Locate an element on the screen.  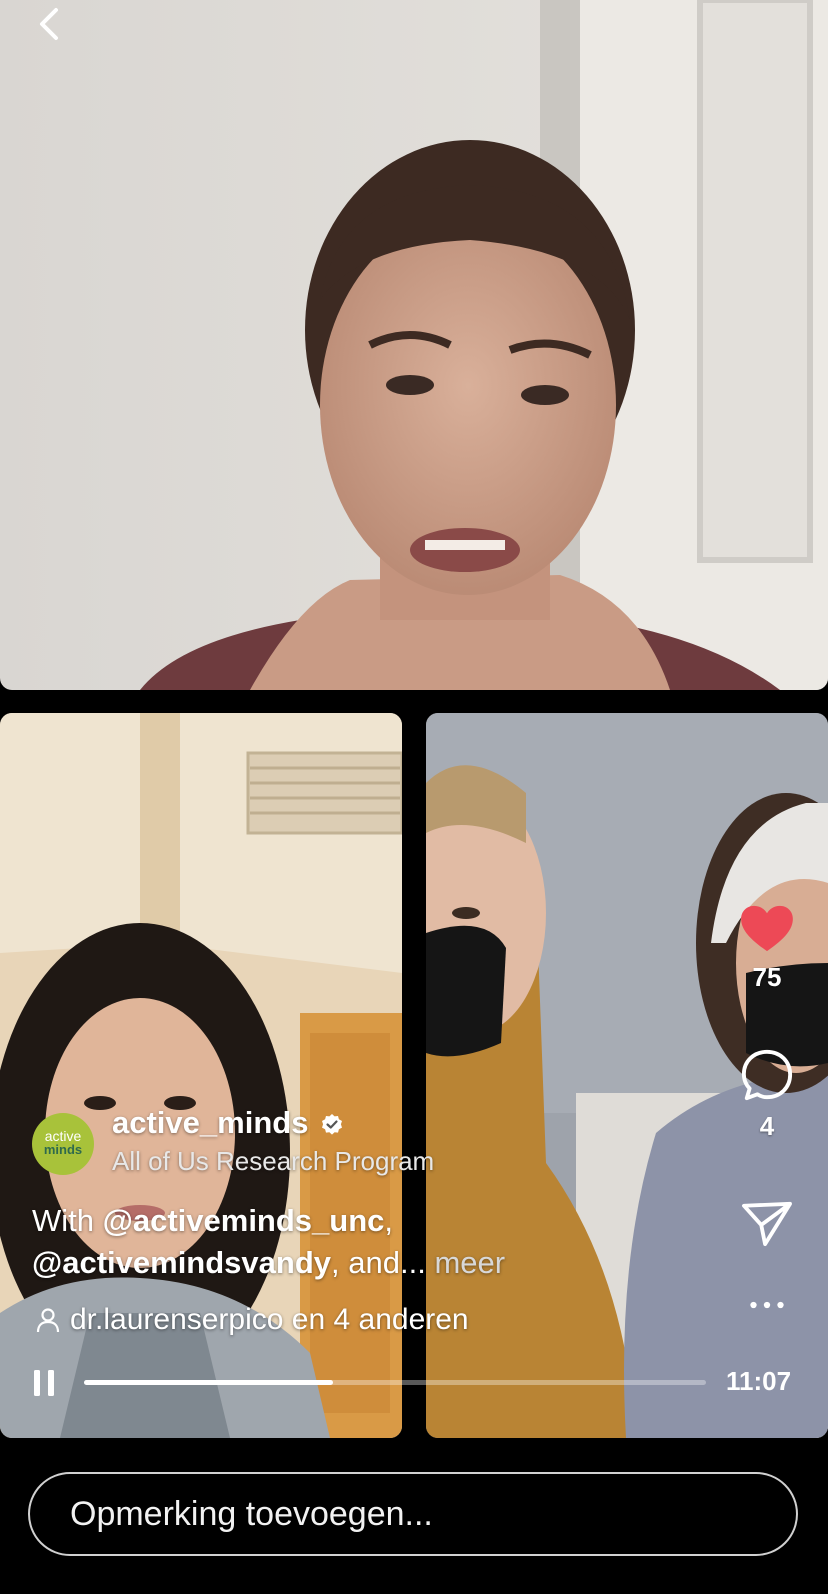
guests-text: dr.laurenserpico en 4 anderen is located at coordinates (269, 1319).